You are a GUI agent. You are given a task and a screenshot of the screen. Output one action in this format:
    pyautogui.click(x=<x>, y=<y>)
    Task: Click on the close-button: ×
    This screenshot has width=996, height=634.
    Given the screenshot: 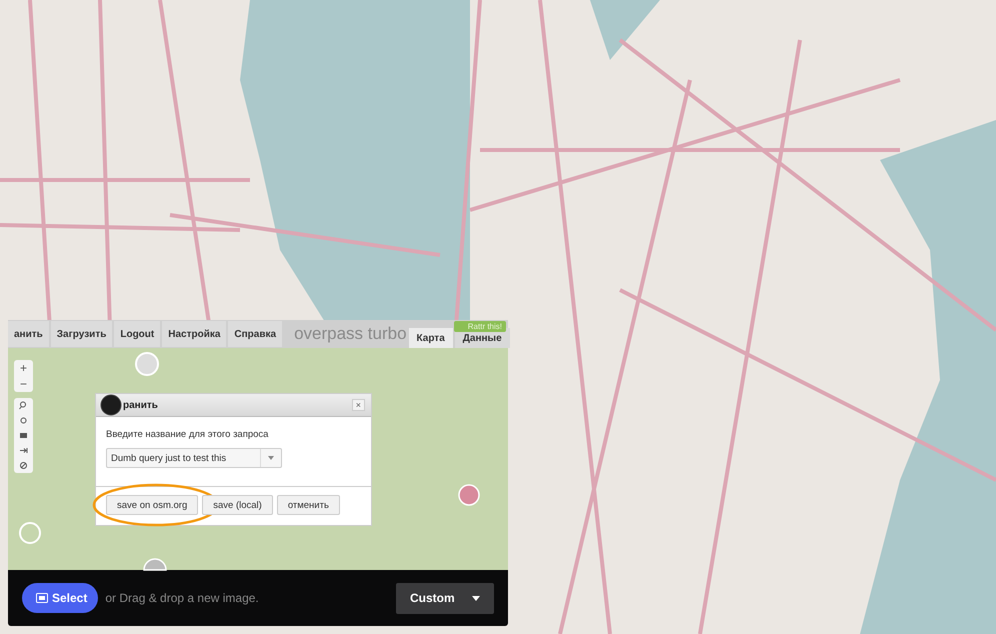 What is the action you would take?
    pyautogui.click(x=358, y=405)
    